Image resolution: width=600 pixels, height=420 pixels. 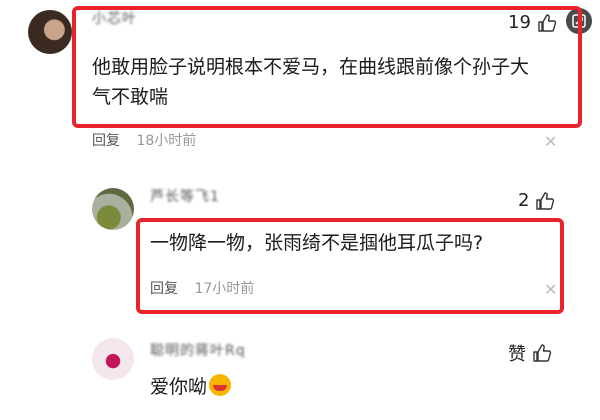 I want to click on comment-username: 芦长等飞1, so click(x=185, y=196).